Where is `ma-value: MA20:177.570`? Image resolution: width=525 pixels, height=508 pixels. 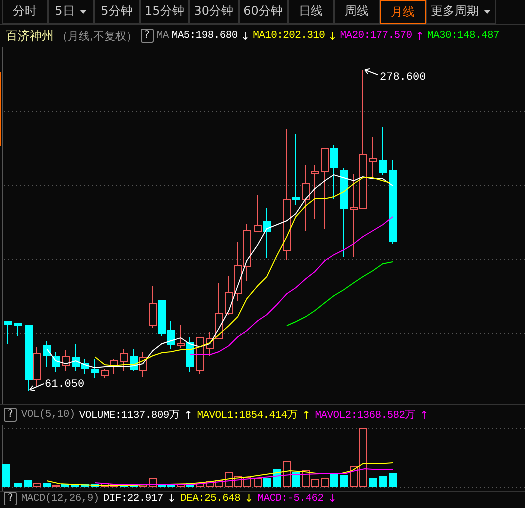 ma-value: MA20:177.570 is located at coordinates (376, 36).